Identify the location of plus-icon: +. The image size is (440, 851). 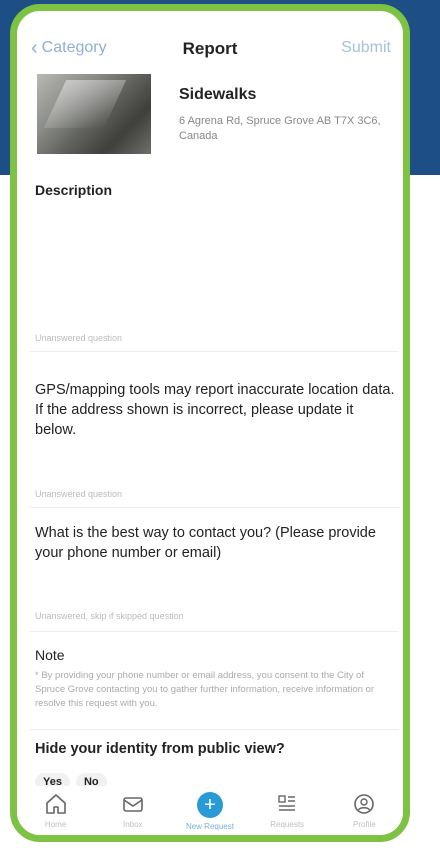
(209, 805).